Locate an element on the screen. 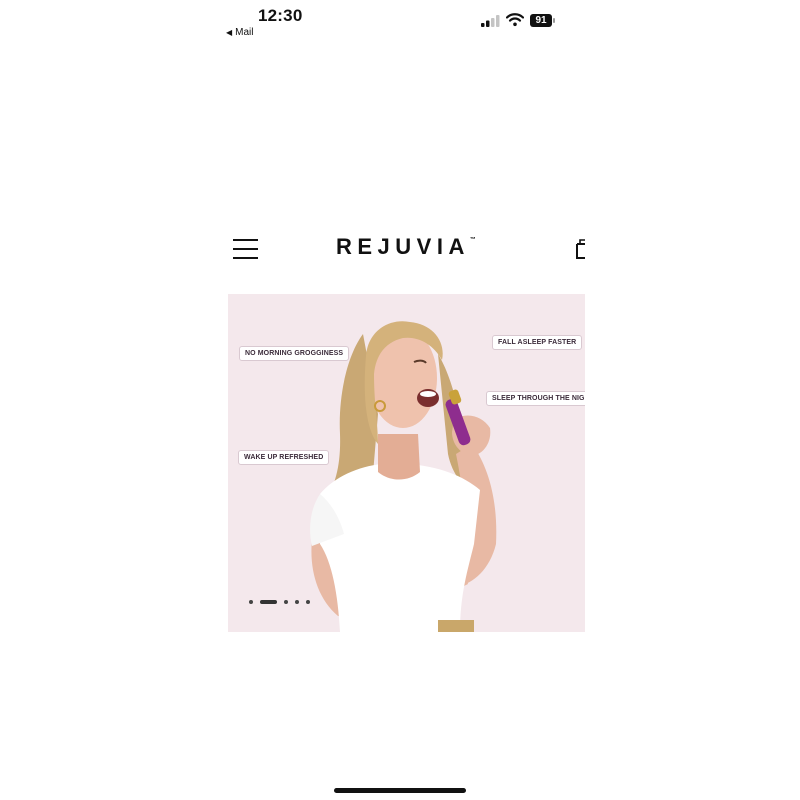 Image resolution: width=800 pixels, height=800 pixels. benefit-tag-no-grogginess: NO MORNING GROGGINESS is located at coordinates (294, 353).